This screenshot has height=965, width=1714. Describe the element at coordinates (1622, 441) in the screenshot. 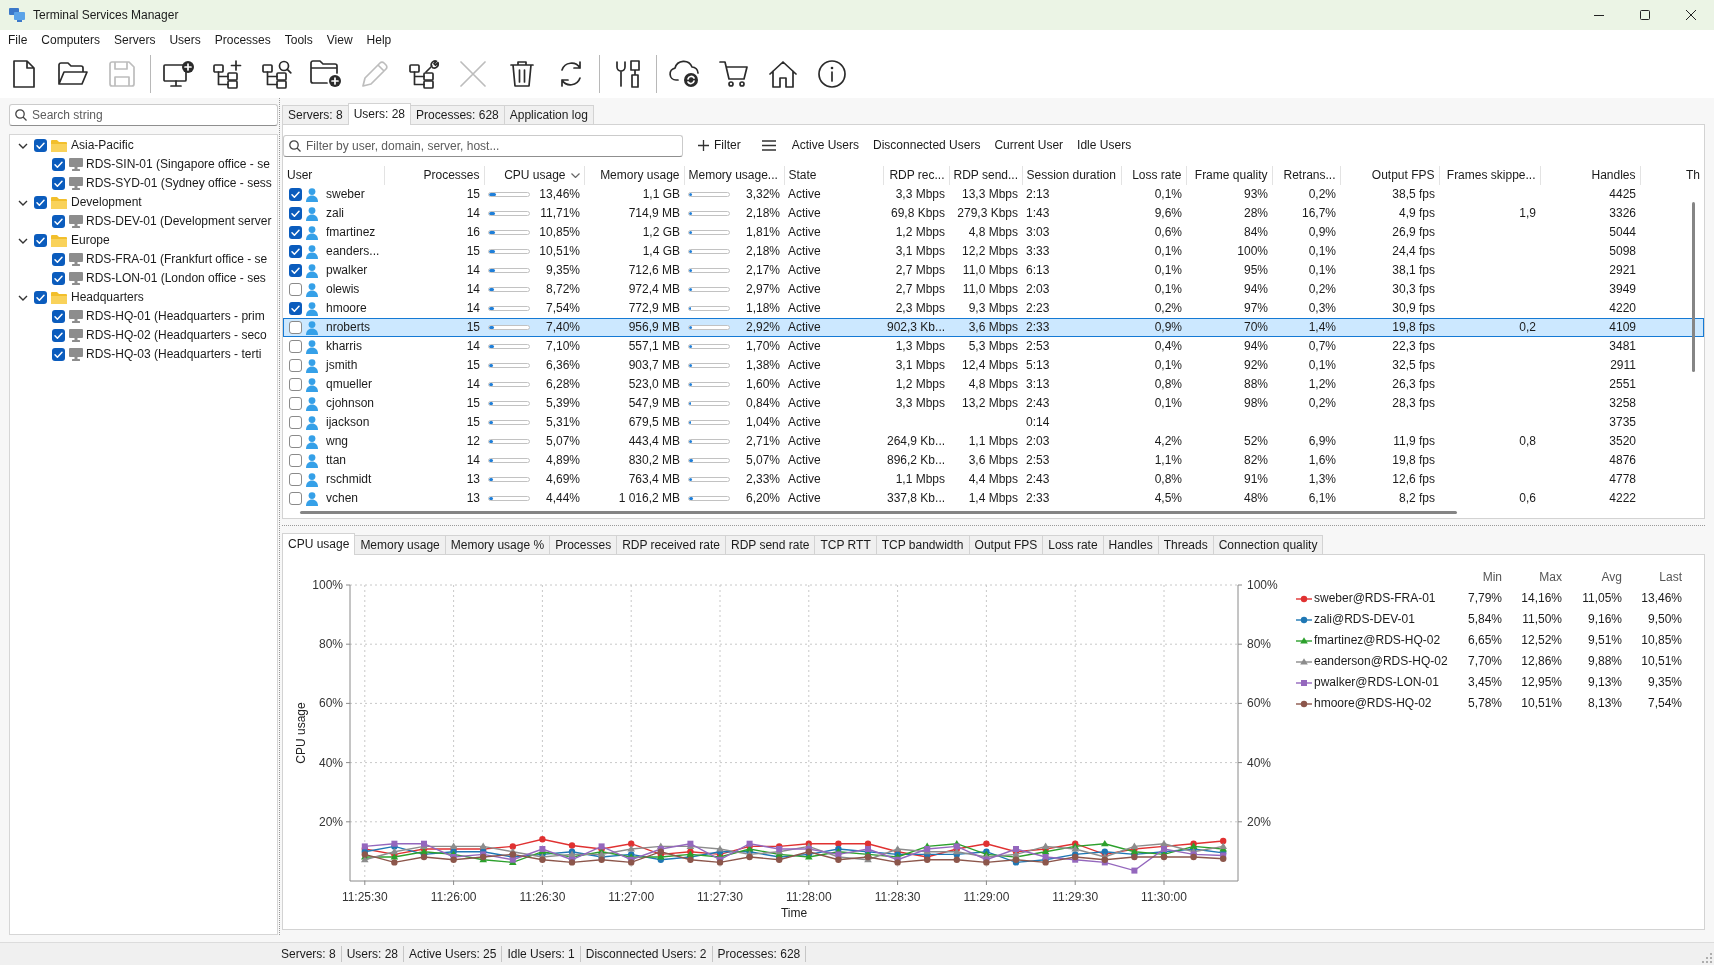

I see `table-cell-text: 3520` at that location.